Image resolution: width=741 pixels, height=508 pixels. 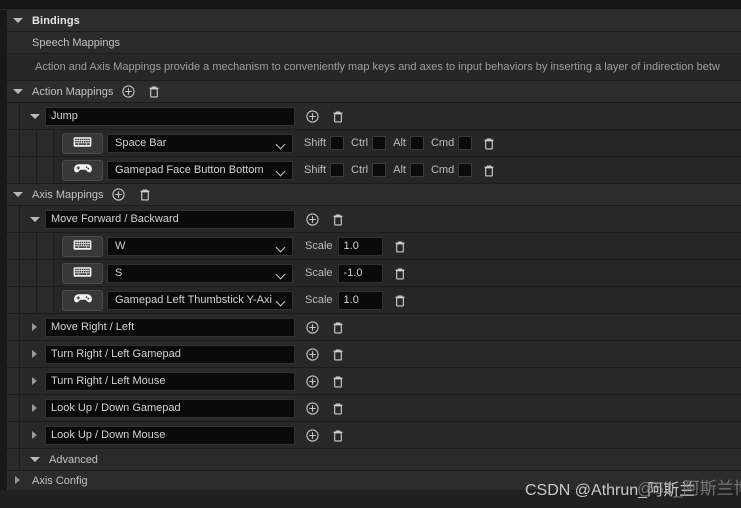 What do you see at coordinates (154, 92) in the screenshot?
I see `delete-all-action-mappings-button` at bounding box center [154, 92].